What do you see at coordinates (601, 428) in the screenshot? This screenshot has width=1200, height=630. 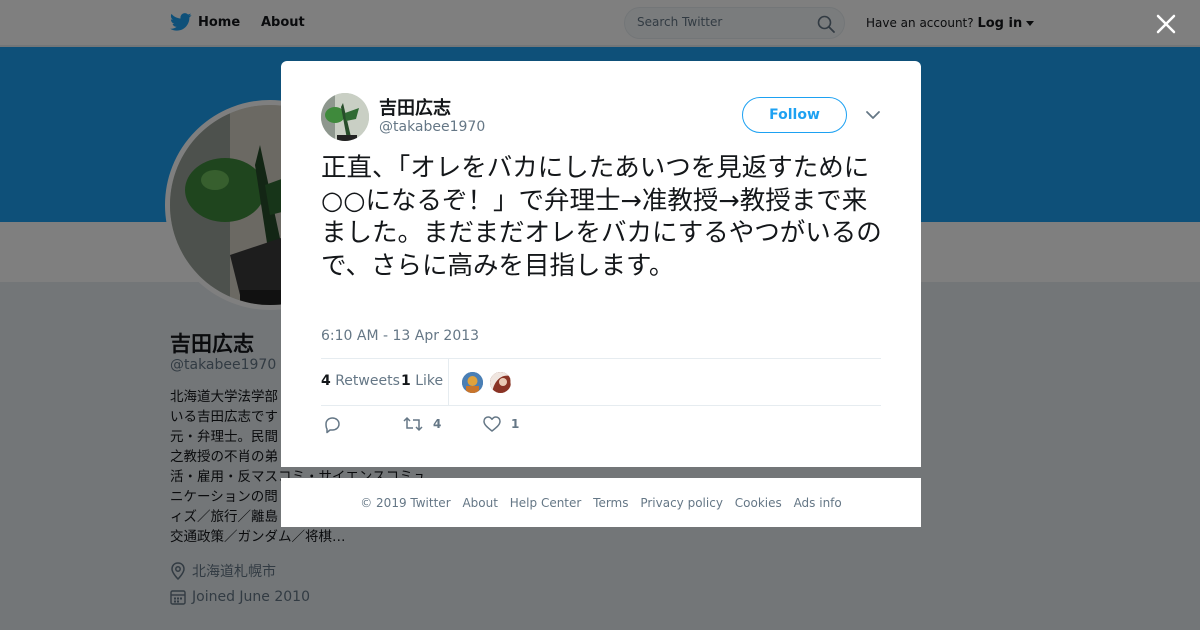 I see `tweet-actions: 4 1` at bounding box center [601, 428].